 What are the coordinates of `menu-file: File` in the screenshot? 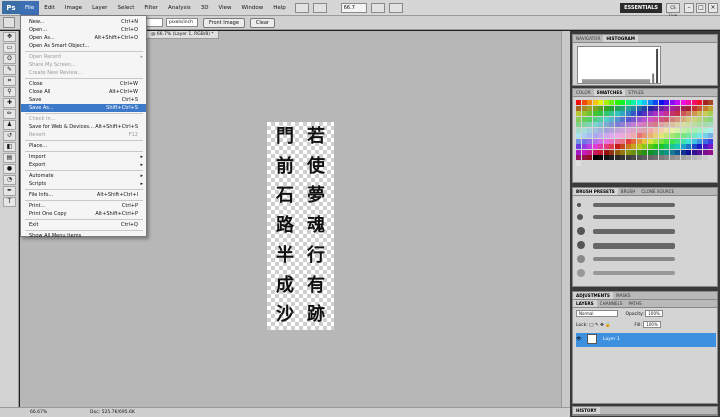 It's located at (30, 7).